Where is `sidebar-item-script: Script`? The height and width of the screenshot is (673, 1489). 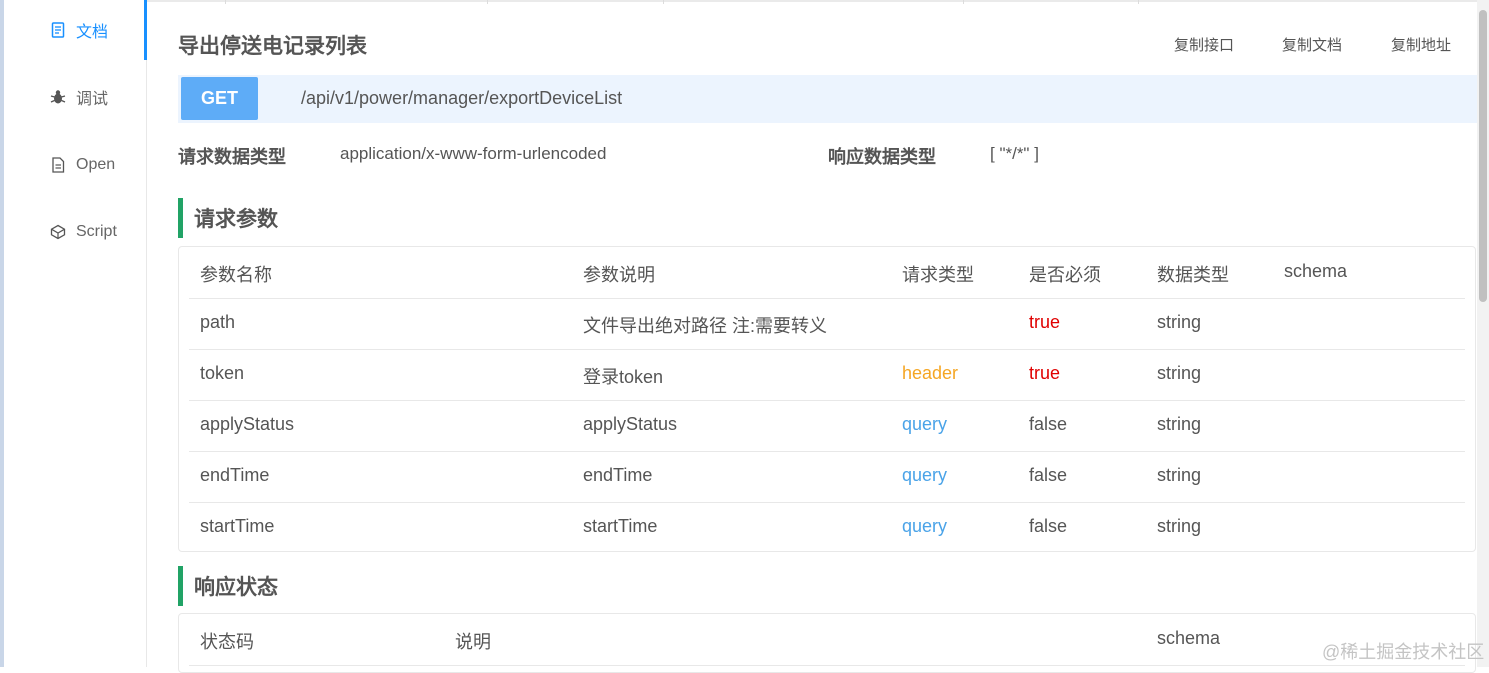
sidebar-item-script: Script is located at coordinates (75, 232).